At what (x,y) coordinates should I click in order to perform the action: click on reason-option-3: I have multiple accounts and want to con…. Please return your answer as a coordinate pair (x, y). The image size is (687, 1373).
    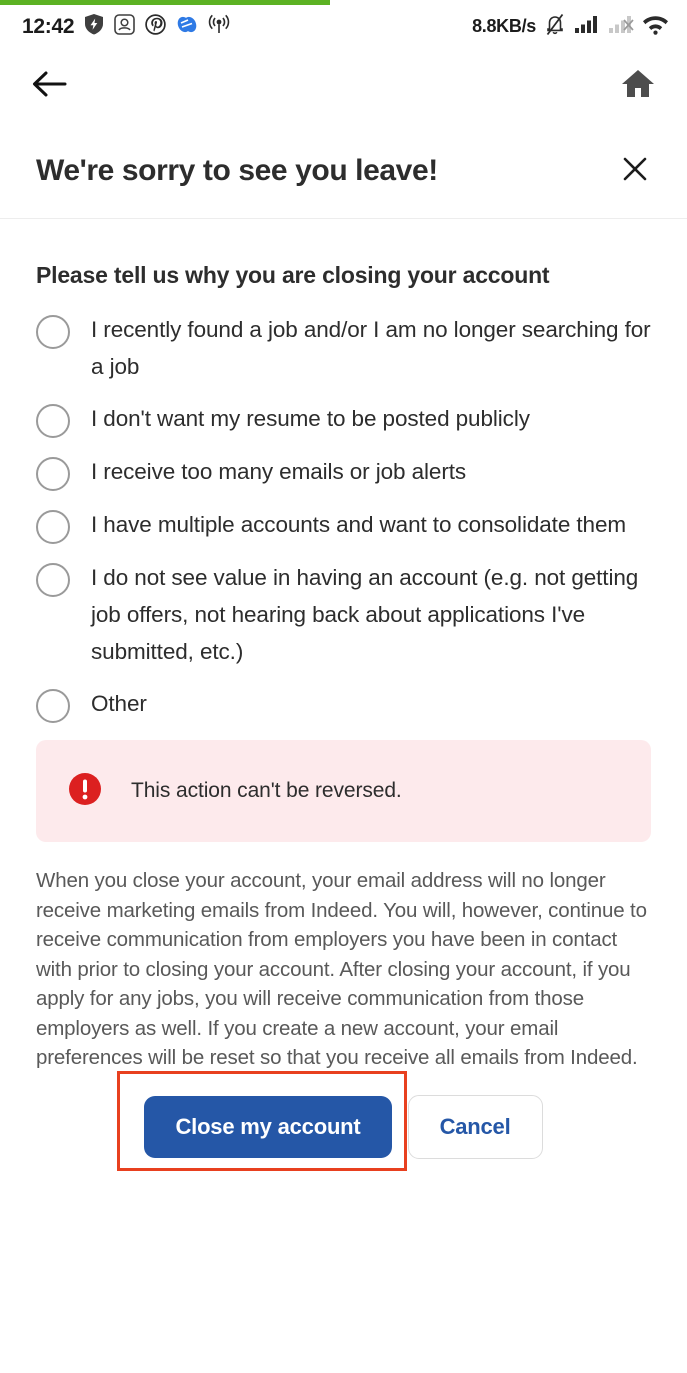
    Looking at the image, I should click on (343, 525).